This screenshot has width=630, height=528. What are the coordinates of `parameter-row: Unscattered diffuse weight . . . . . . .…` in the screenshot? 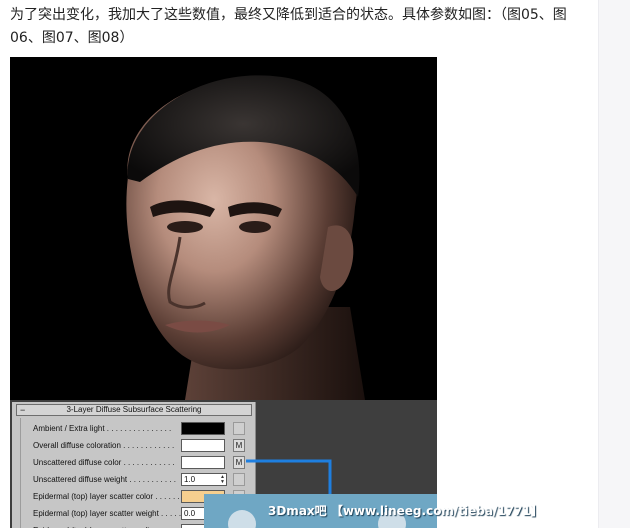 It's located at (138, 480).